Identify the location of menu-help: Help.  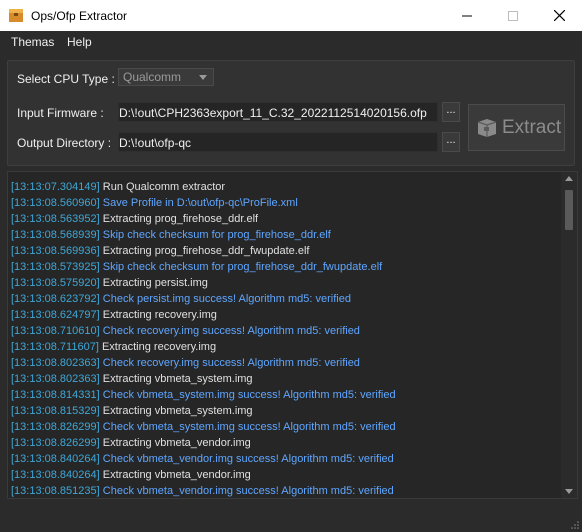
(79, 42).